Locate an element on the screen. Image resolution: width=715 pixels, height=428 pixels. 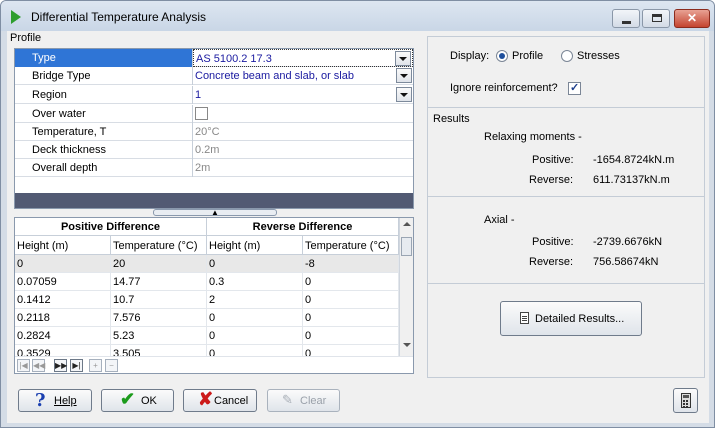
minimize-button is located at coordinates (626, 18).